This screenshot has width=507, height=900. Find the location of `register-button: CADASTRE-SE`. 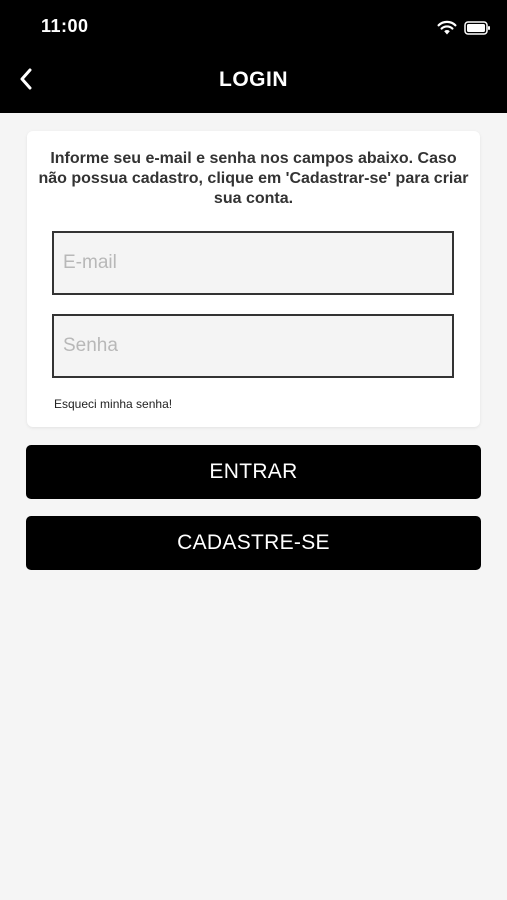

register-button: CADASTRE-SE is located at coordinates (253, 543).